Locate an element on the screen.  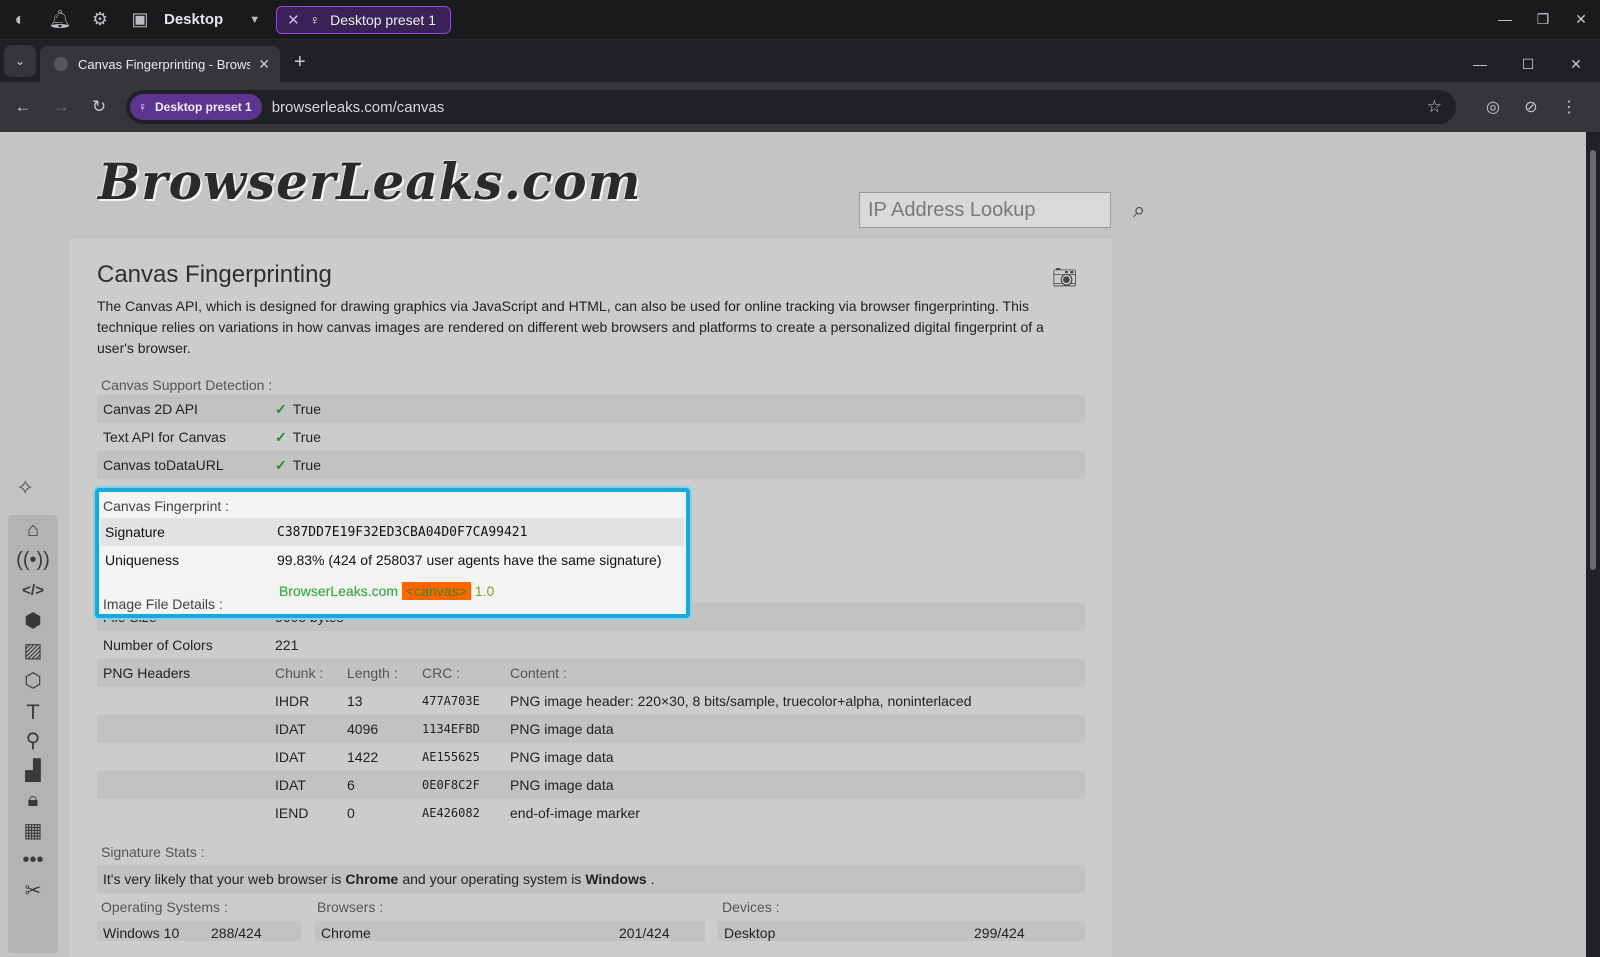
url-text: browserleaks.com/canvas is located at coordinates (849, 107).